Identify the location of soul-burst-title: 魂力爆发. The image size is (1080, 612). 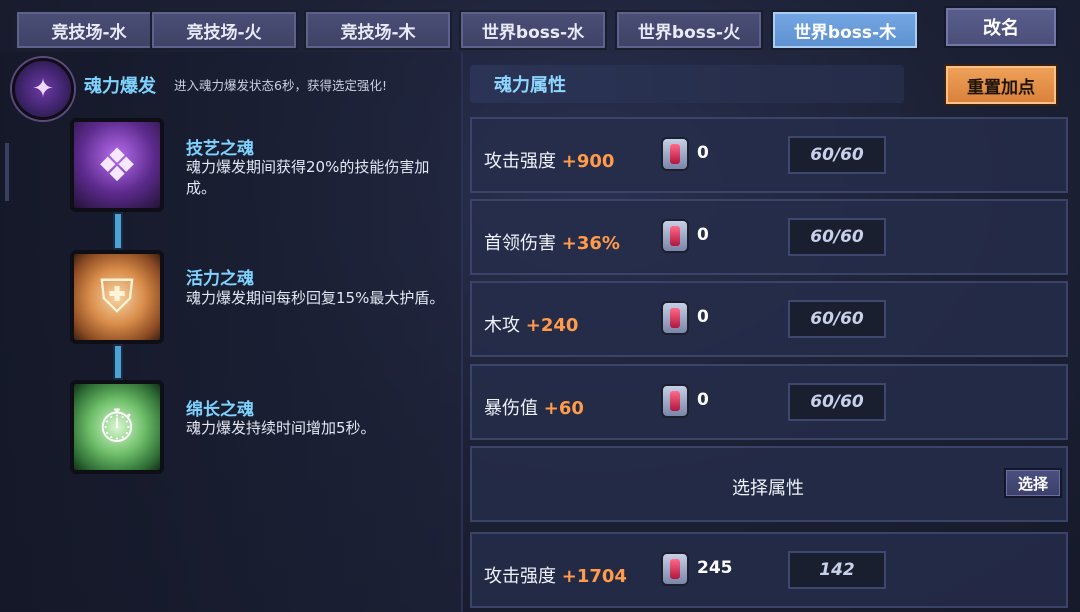
(120, 86).